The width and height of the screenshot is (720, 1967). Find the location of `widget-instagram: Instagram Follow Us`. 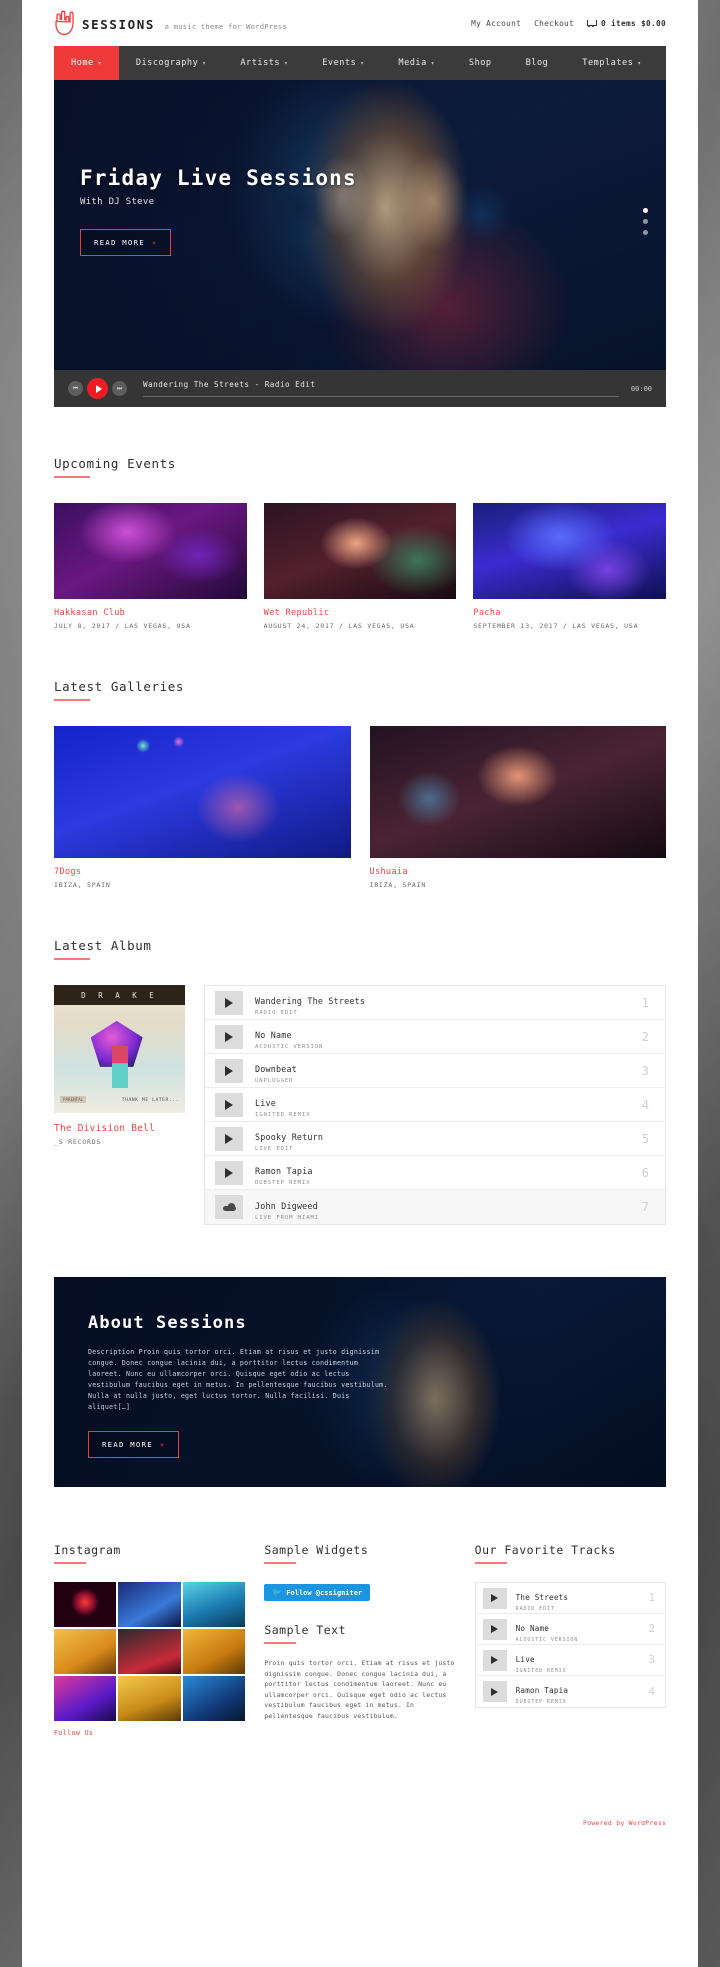

widget-instagram: Instagram Follow Us is located at coordinates (150, 1638).